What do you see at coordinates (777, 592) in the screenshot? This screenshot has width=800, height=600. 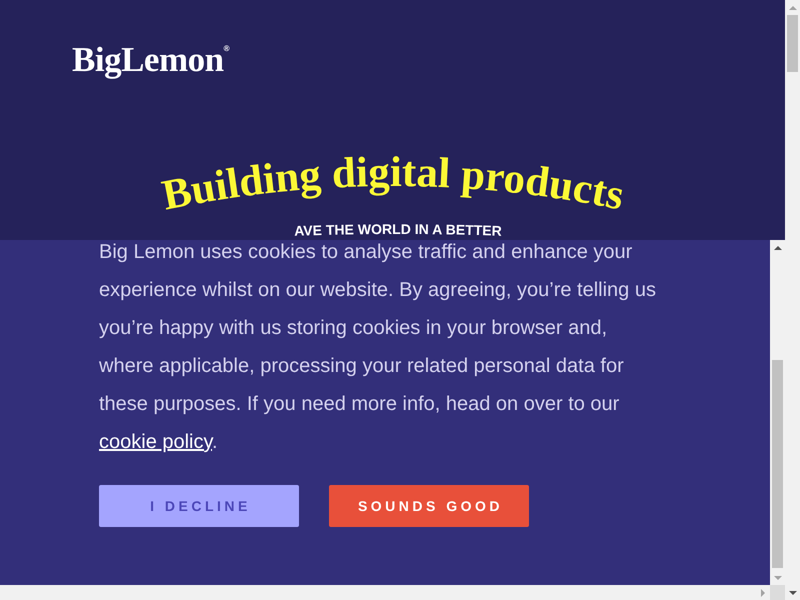 I see `scrollbar-corner` at bounding box center [777, 592].